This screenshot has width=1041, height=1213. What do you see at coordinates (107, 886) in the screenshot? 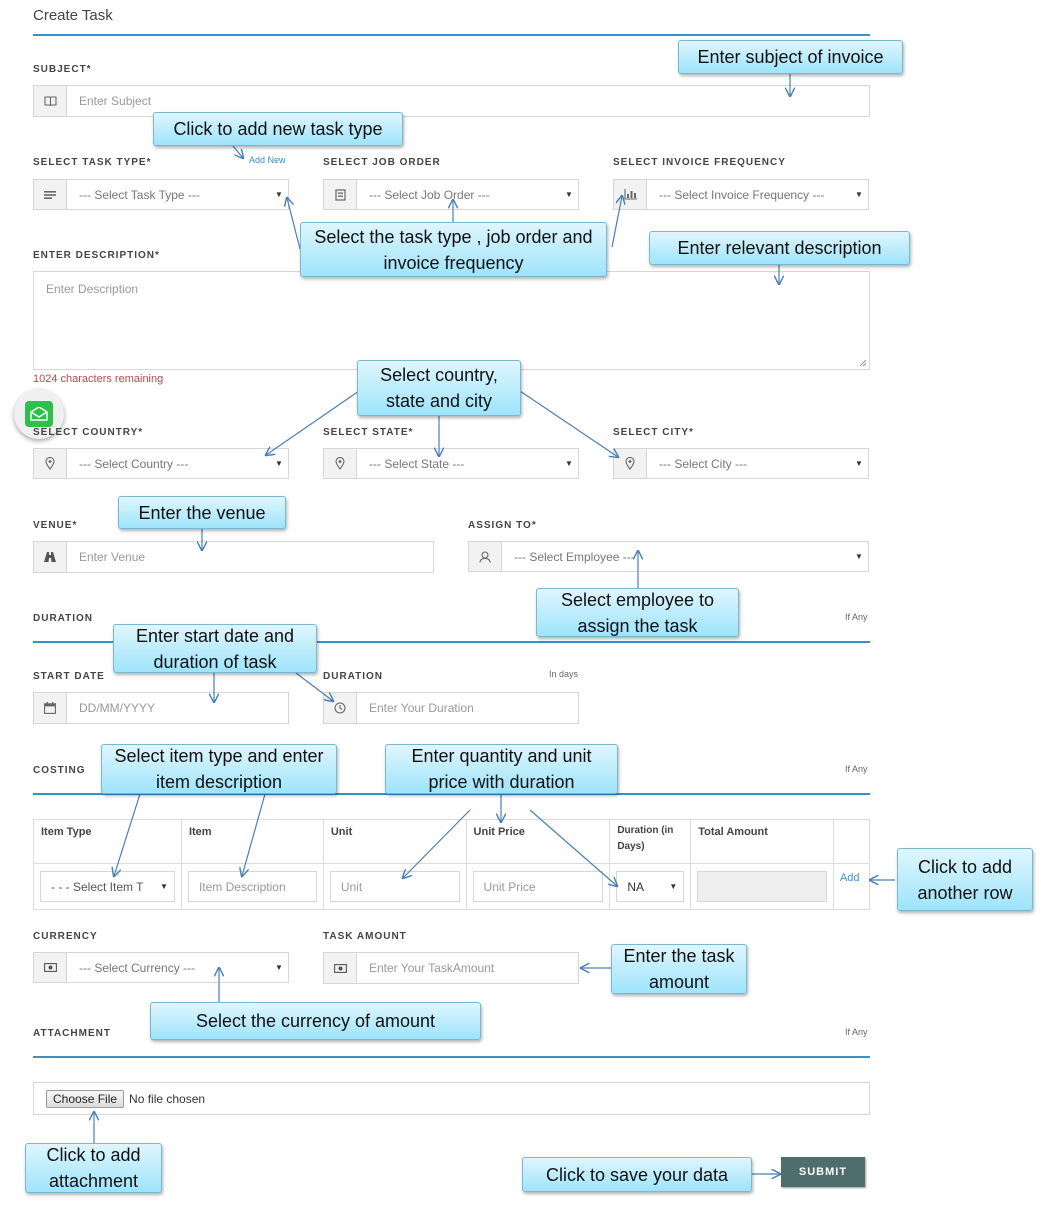
I see `item-type-select: - - - Select Item T ▼` at bounding box center [107, 886].